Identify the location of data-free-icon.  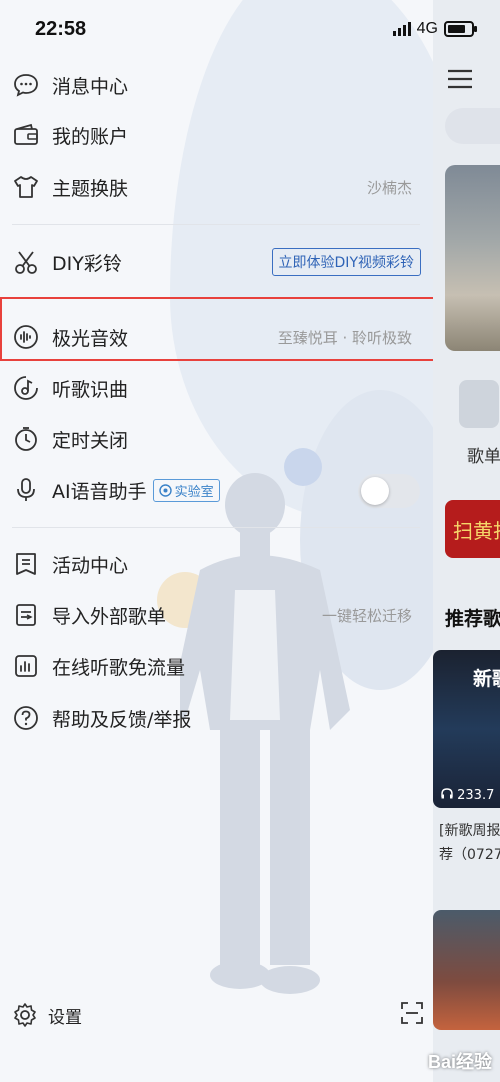
(26, 666).